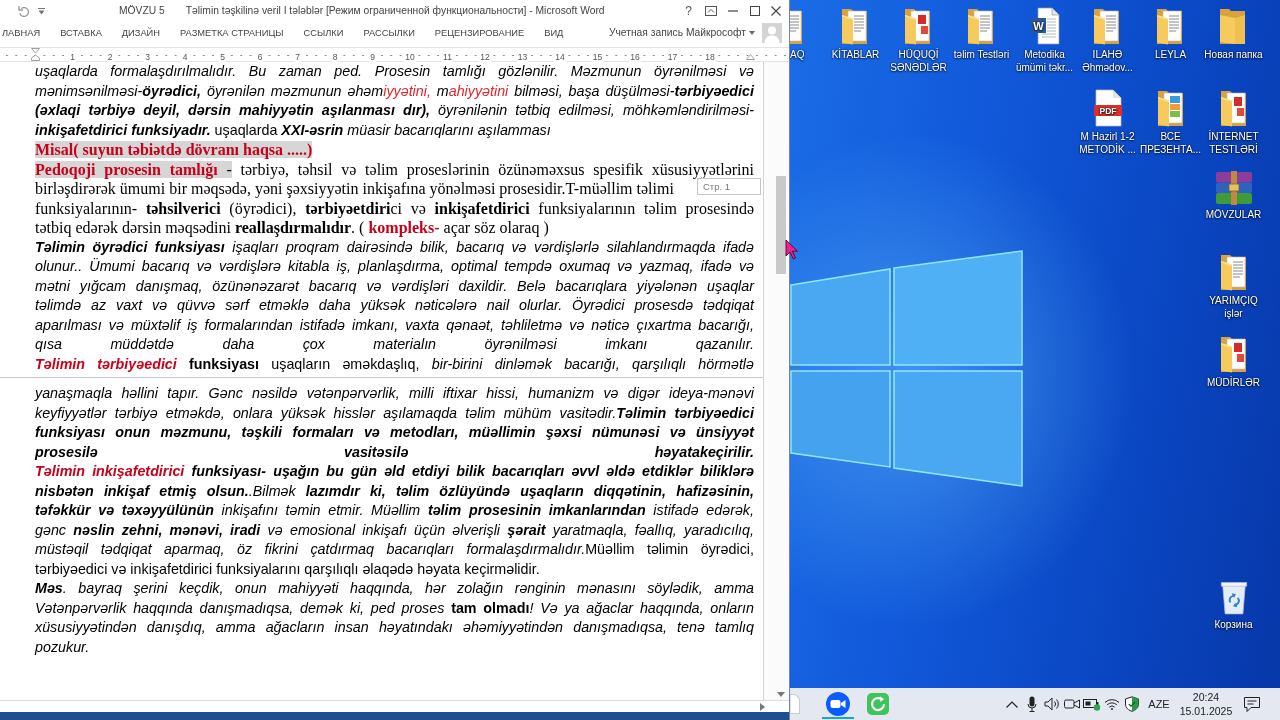 Image resolution: width=1280 pixels, height=720 pixels. I want to click on scrollbar-thumb, so click(781, 225).